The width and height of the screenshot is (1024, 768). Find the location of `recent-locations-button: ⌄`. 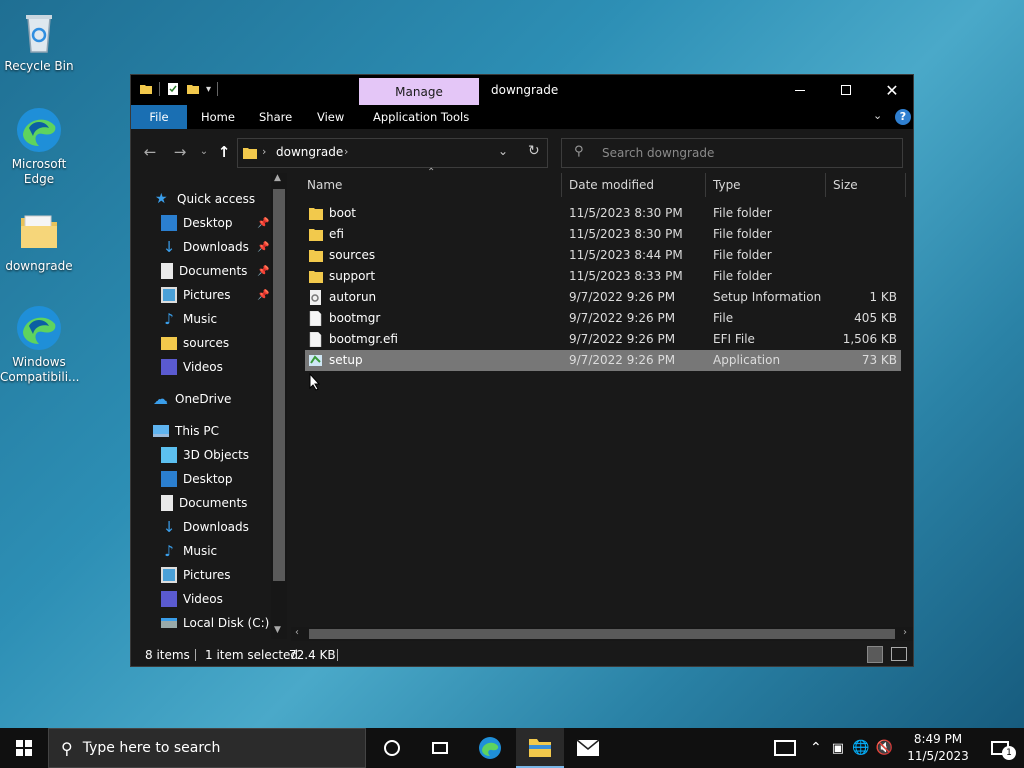

recent-locations-button: ⌄ is located at coordinates (204, 152).